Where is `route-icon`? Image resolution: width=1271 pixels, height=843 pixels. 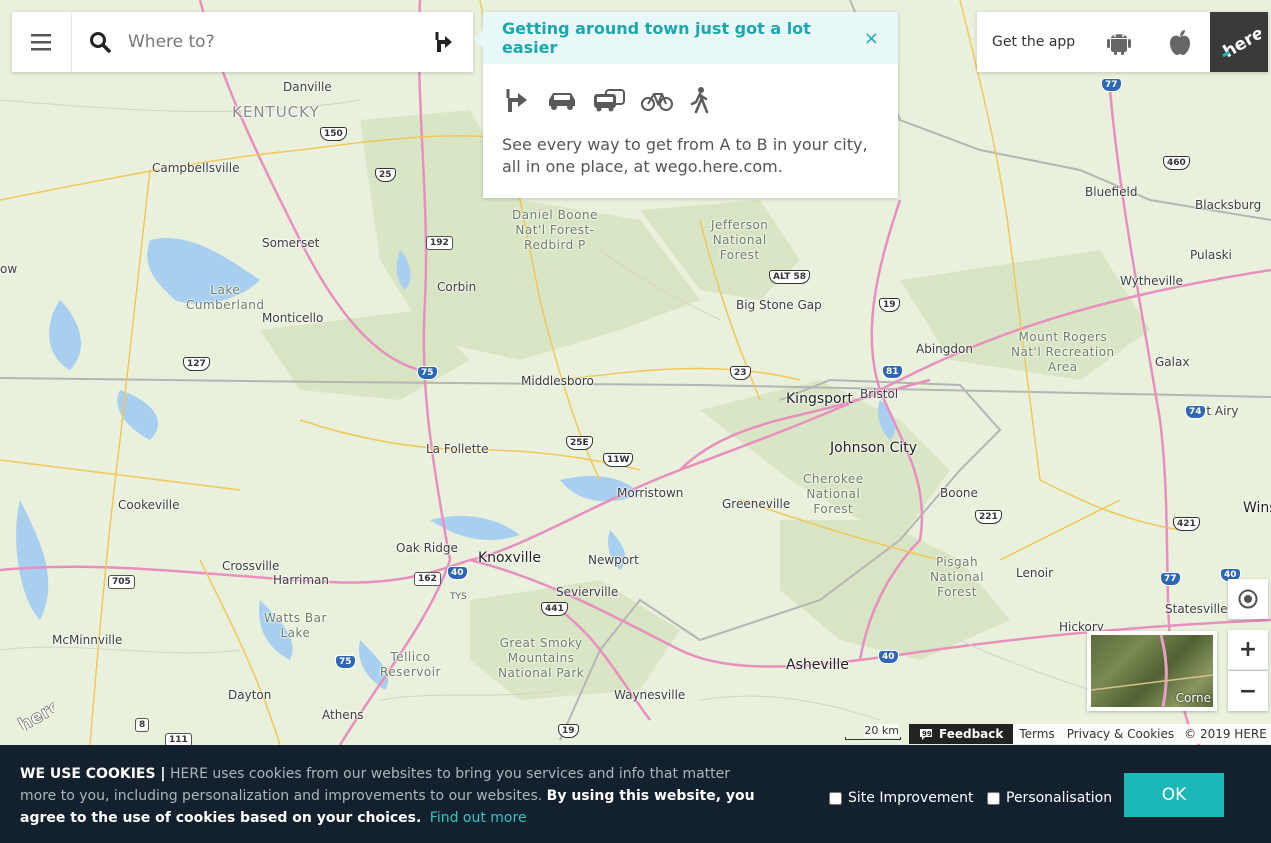 route-icon is located at coordinates (517, 102).